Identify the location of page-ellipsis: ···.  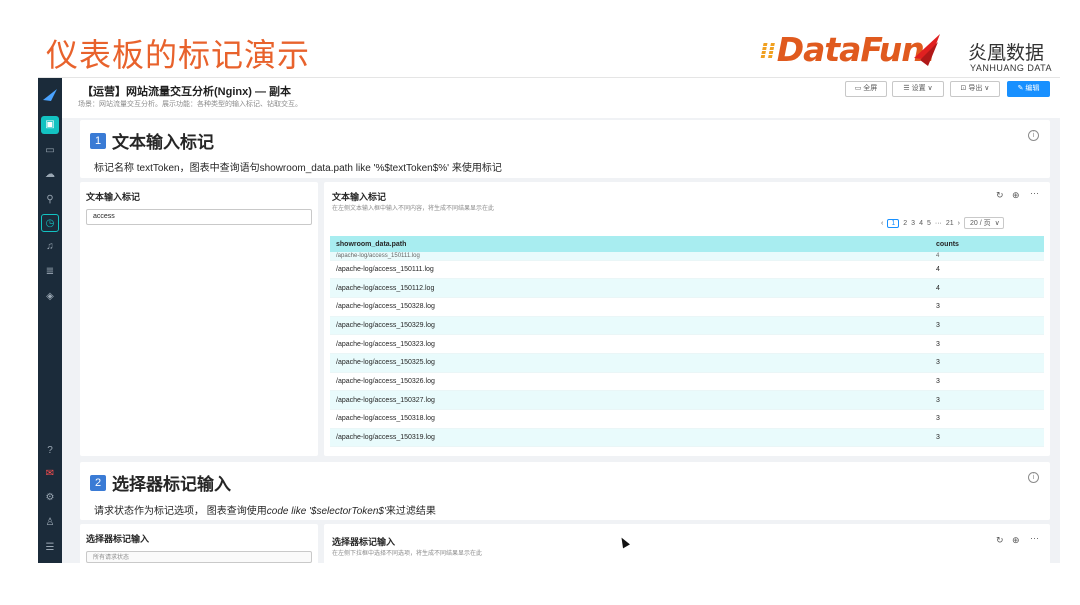
(938, 223).